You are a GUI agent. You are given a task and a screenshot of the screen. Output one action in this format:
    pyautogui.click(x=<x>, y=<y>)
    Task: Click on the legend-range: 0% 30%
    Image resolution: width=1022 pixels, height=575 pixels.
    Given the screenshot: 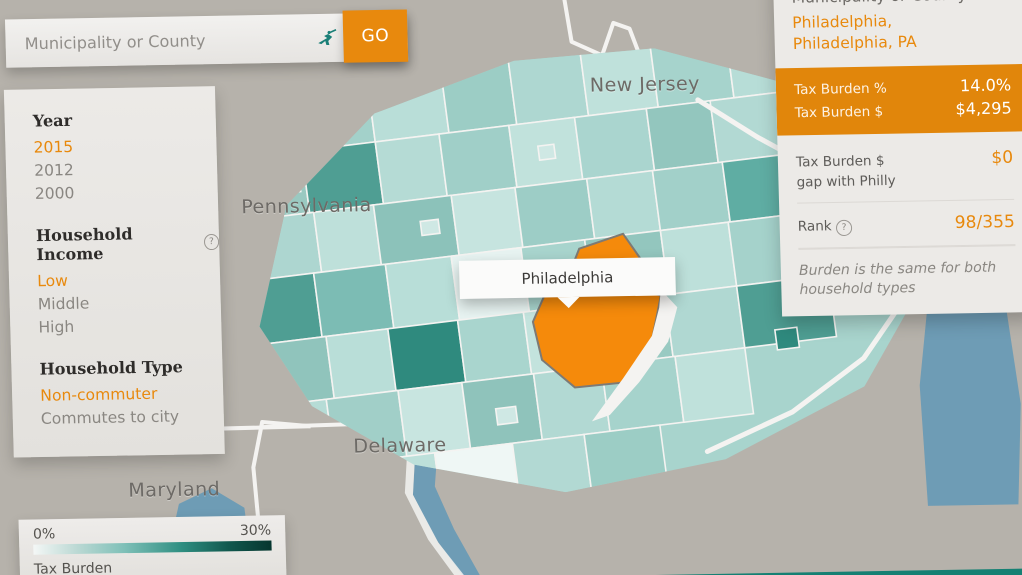 What is the action you would take?
    pyautogui.click(x=152, y=532)
    